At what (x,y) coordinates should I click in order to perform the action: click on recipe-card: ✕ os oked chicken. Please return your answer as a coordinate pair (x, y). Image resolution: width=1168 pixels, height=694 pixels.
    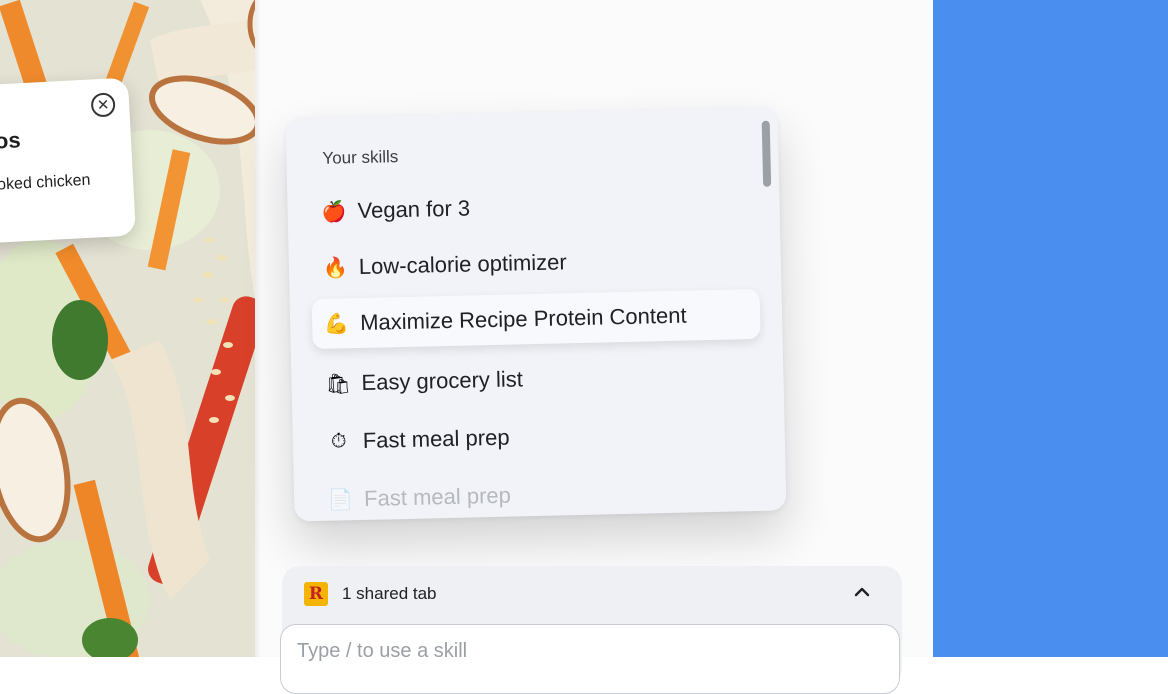
    Looking at the image, I should click on (68, 161).